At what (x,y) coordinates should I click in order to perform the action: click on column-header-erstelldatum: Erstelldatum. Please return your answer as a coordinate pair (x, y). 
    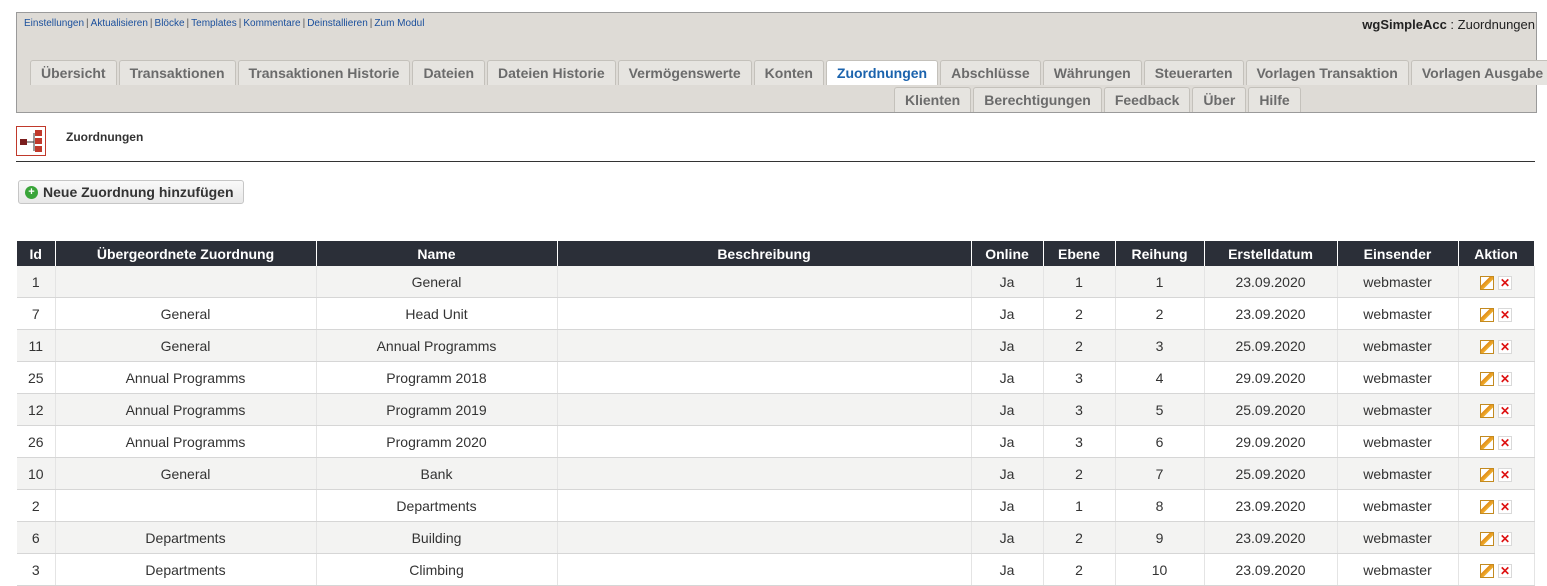
    Looking at the image, I should click on (1271, 253).